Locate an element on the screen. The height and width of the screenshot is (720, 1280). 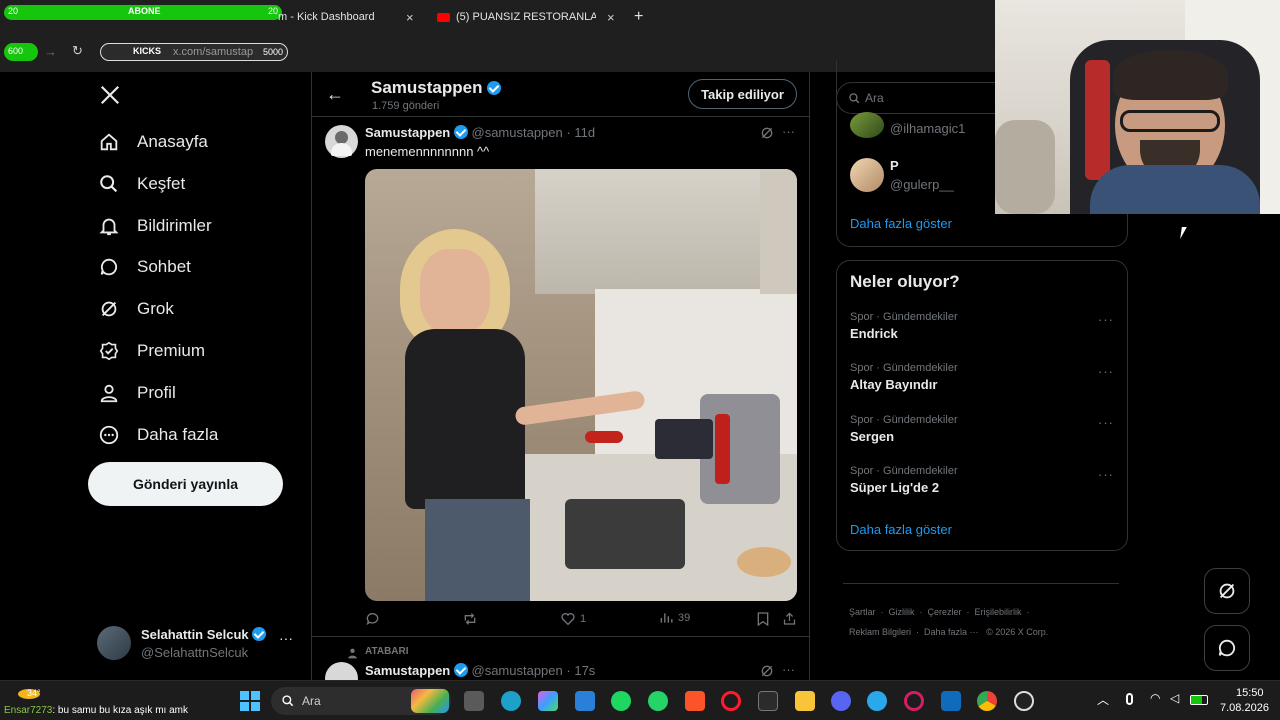
wifi-icon: ◠ is located at coordinates (1155, 698).